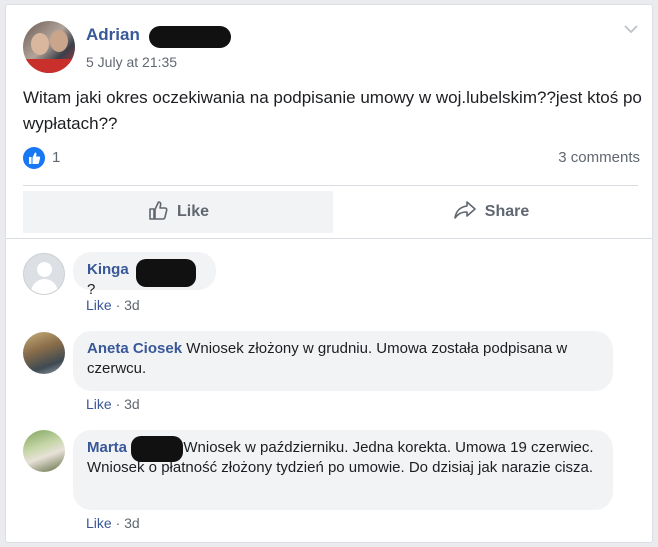 The image size is (658, 547). What do you see at coordinates (507, 211) in the screenshot?
I see `share-button-label: Share` at bounding box center [507, 211].